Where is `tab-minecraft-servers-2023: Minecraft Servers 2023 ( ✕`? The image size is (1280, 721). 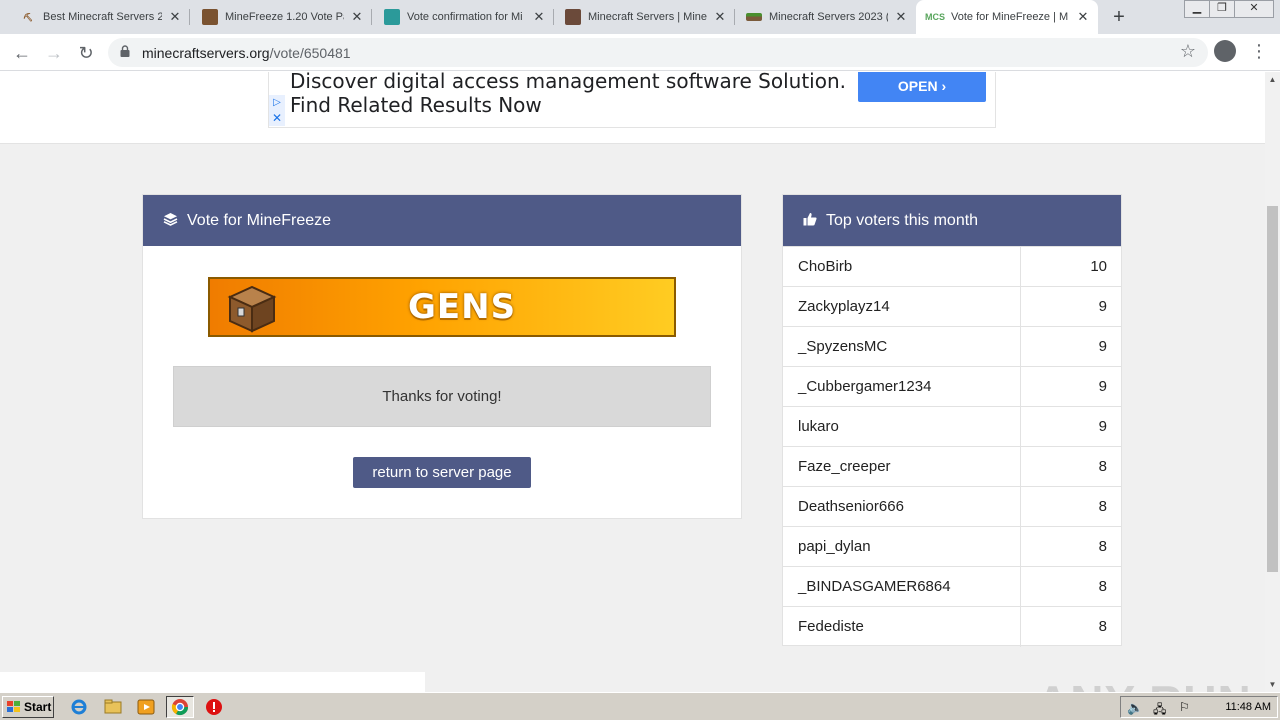
tab-minecraft-servers-2023: Minecraft Servers 2023 ( ✕ is located at coordinates (821, 17).